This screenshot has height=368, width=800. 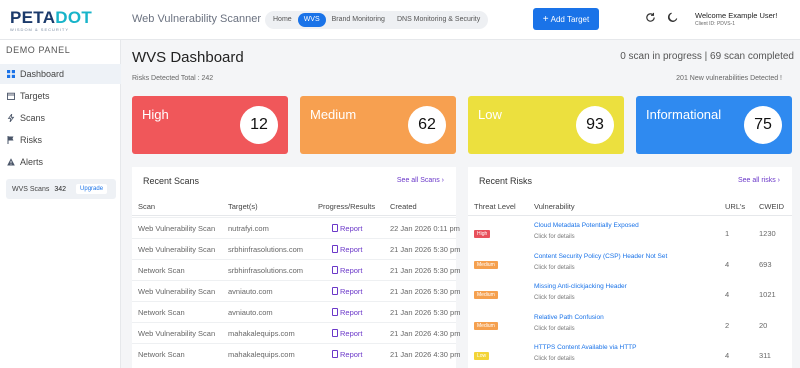 I want to click on nav-home: Home, so click(x=282, y=20).